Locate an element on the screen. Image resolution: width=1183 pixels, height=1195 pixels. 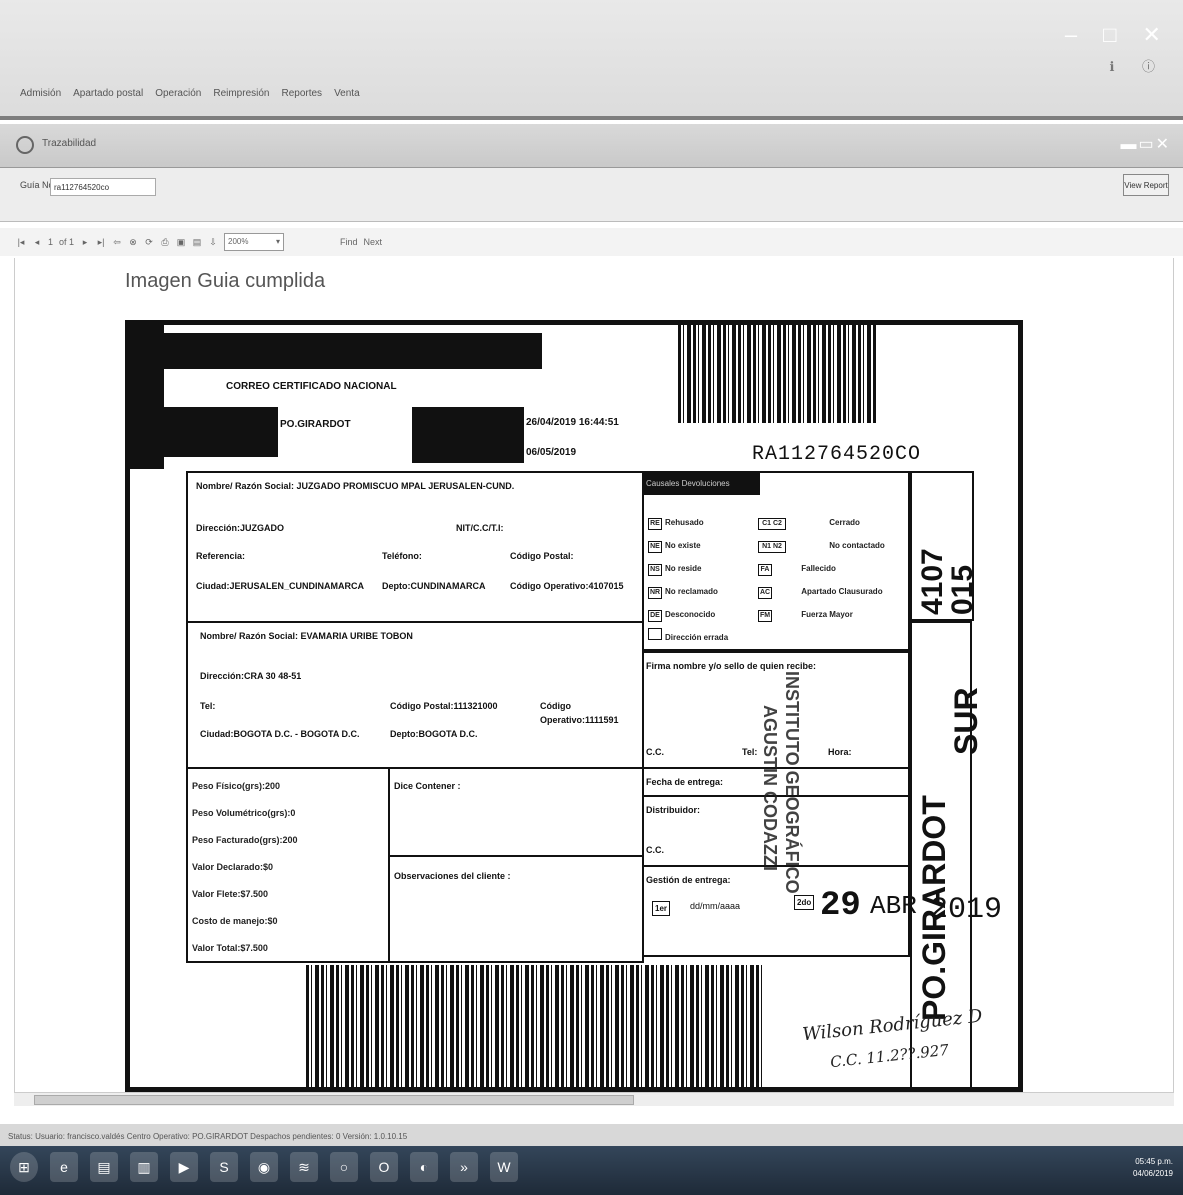
arrow-icon: » is located at coordinates (464, 1167).